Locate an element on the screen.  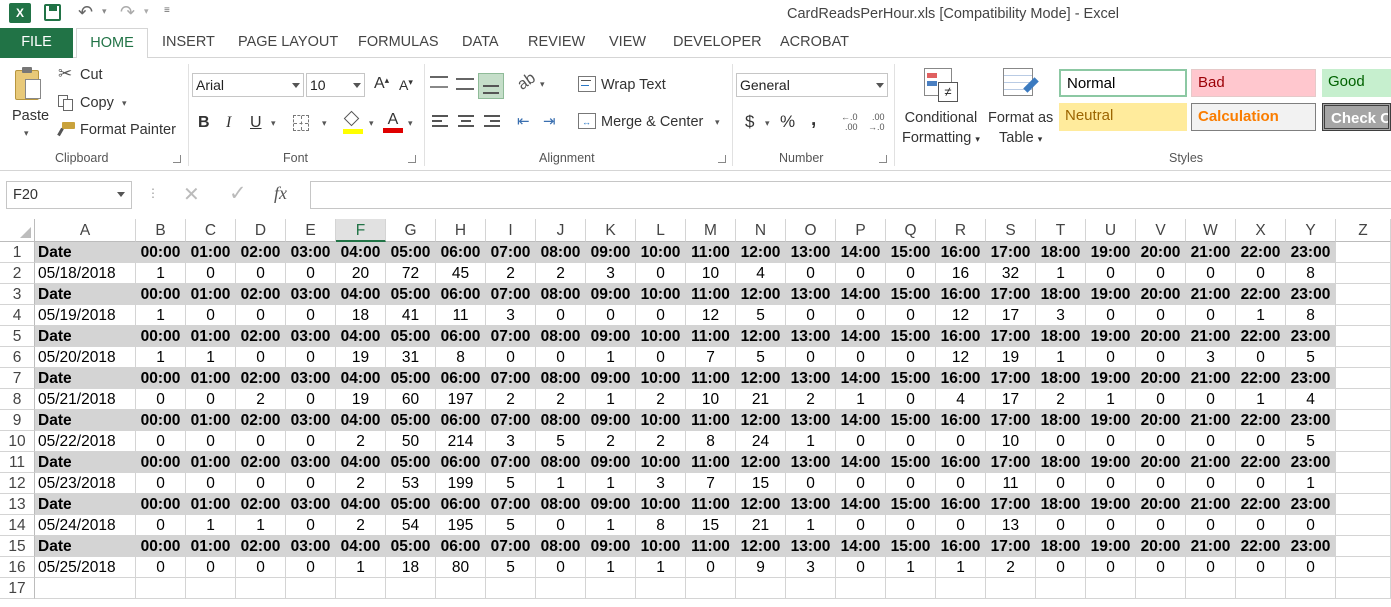
column-header-n: N is located at coordinates (761, 230).